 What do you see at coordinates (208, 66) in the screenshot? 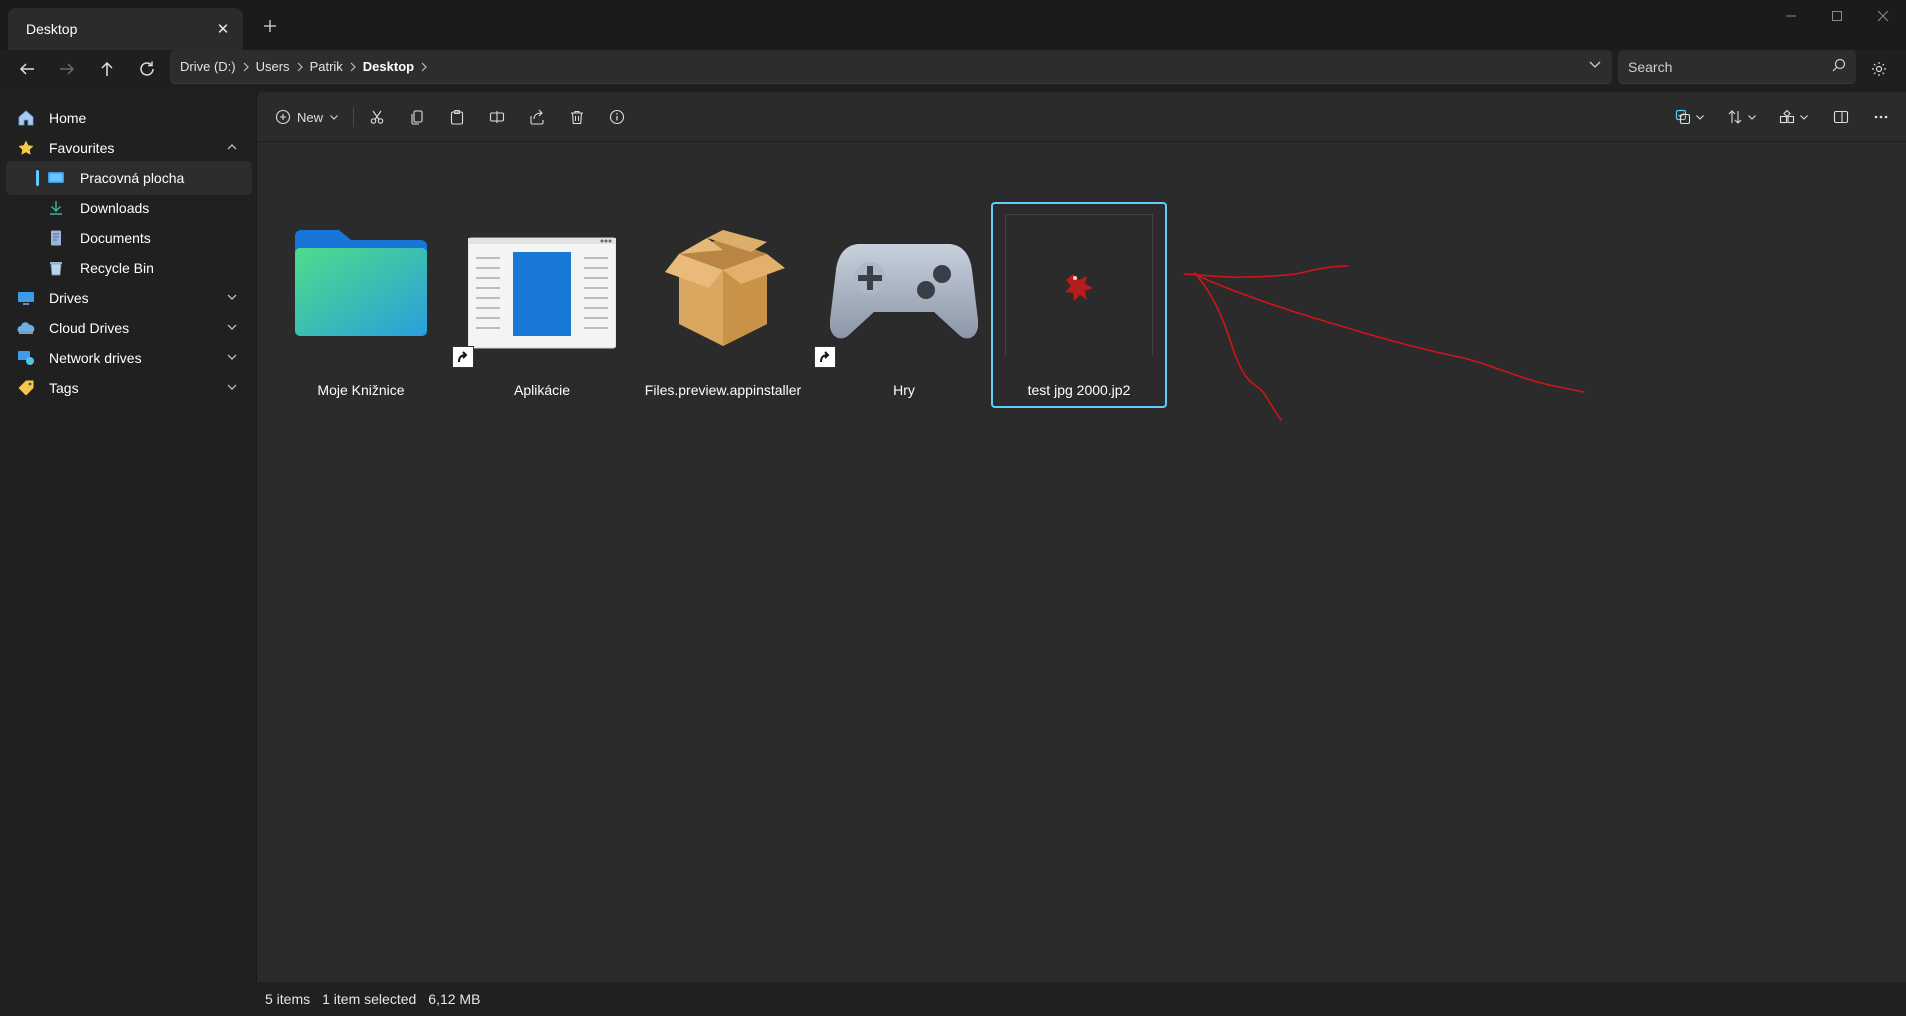
I see `breadcrumb-drive: Drive (D:)` at bounding box center [208, 66].